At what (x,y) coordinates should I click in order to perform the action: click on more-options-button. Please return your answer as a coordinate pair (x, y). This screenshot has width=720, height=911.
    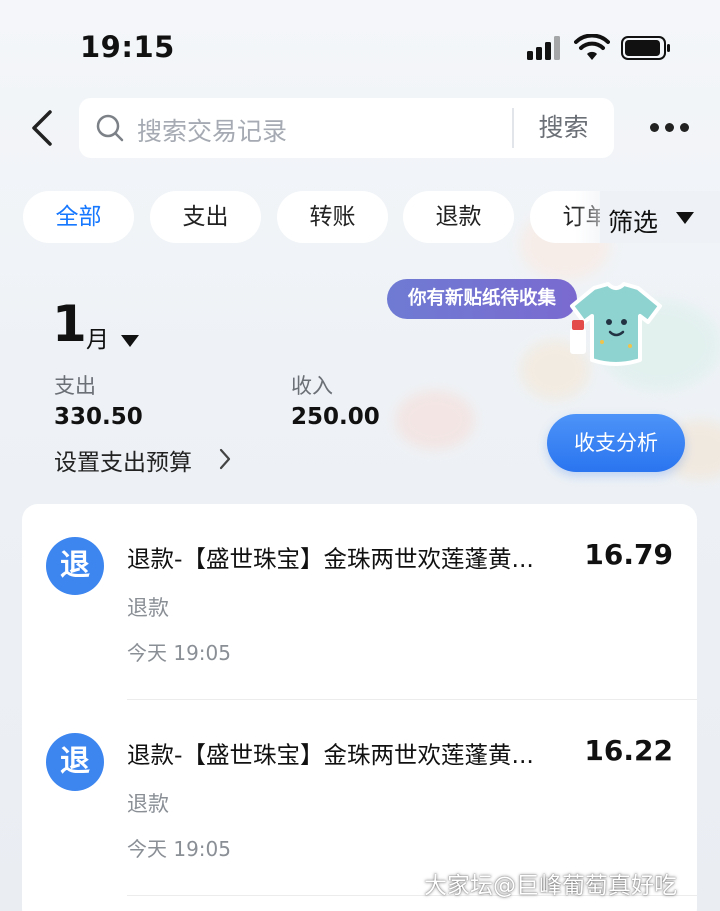
    Looking at the image, I should click on (669, 127).